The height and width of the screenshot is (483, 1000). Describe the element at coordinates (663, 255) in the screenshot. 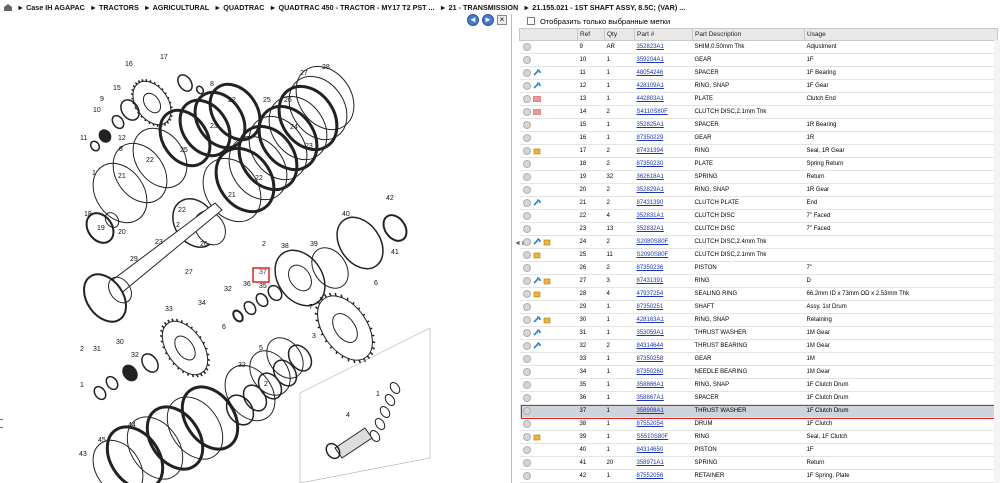

I see `part-number-link: S2090S80F` at that location.